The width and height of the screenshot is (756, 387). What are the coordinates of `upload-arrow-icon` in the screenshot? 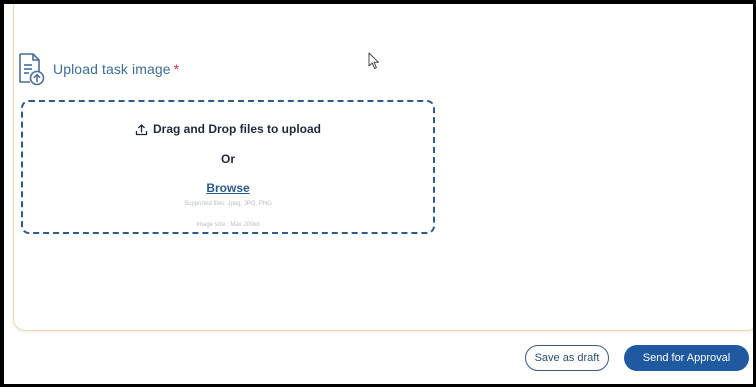 It's located at (141, 129).